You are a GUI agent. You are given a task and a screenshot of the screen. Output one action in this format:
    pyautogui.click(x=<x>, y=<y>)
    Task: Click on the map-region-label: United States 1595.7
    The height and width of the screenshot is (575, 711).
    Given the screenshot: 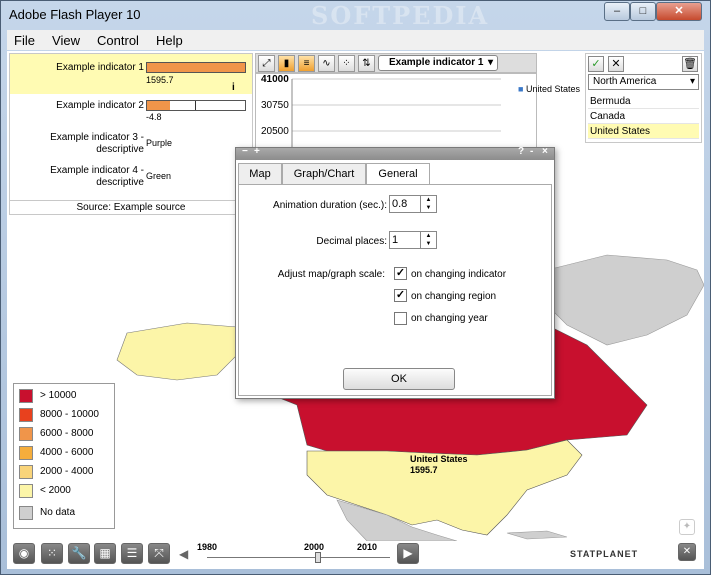 What is the action you would take?
    pyautogui.click(x=439, y=465)
    